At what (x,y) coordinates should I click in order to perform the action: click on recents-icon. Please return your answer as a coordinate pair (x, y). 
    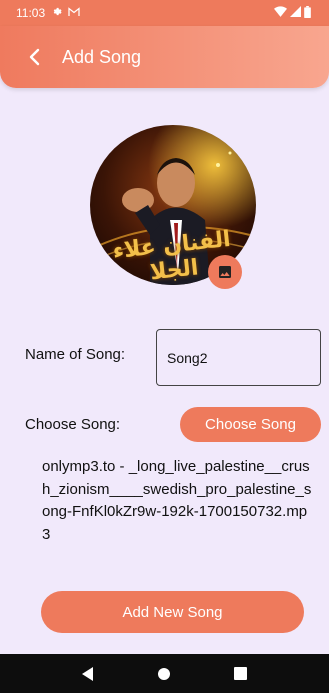
    Looking at the image, I should click on (241, 673).